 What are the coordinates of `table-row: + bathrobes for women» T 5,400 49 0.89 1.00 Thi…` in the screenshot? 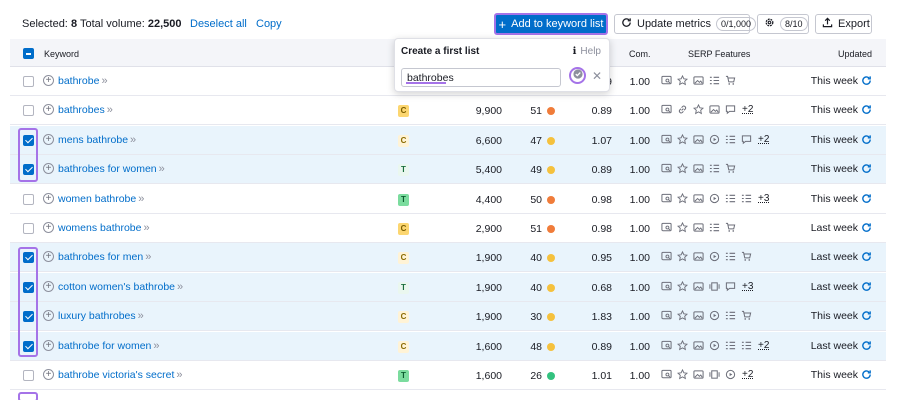 It's located at (448, 170).